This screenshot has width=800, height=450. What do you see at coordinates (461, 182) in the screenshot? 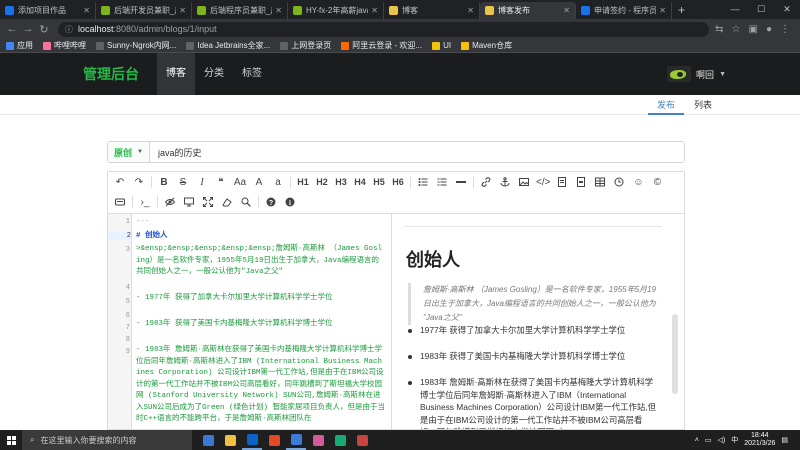
I see `horizontal-rule-icon` at bounding box center [461, 182].